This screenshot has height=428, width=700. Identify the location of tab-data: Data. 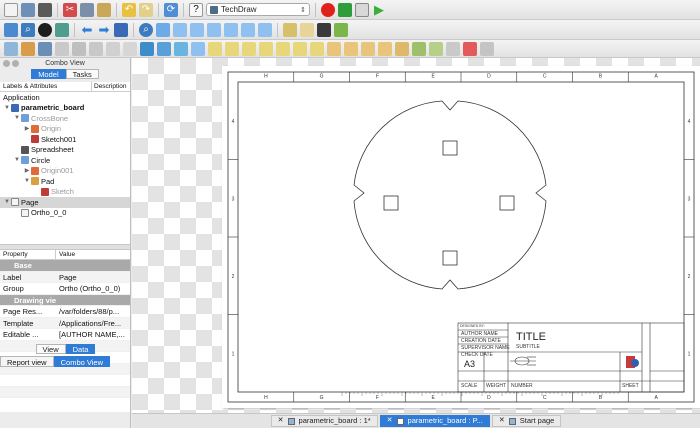
(80, 349).